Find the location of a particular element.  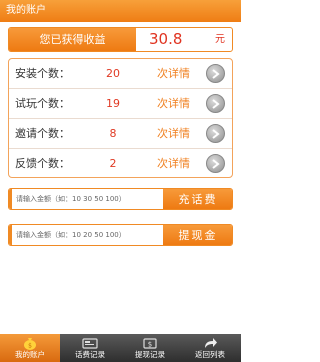

earnings-unit: 元 is located at coordinates (220, 39).